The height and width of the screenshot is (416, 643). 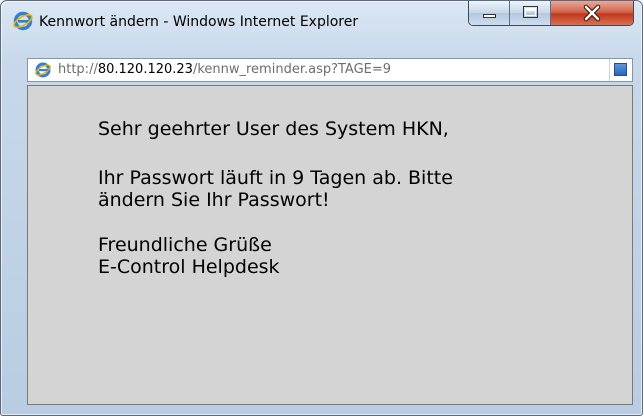 I want to click on compatibility-view-icon, so click(x=620, y=69).